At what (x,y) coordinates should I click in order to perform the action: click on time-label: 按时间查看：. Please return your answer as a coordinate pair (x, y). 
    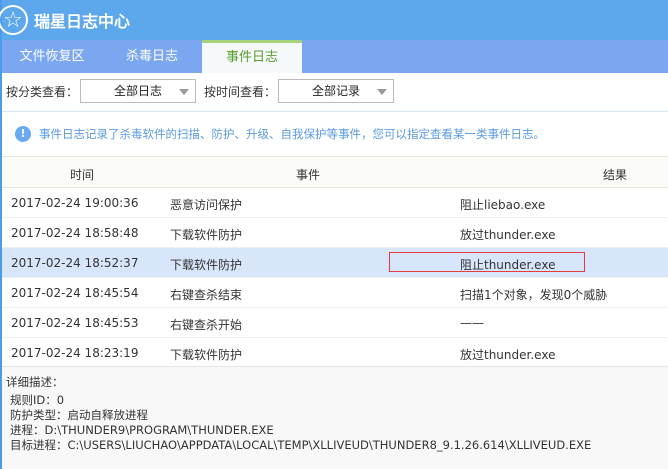
    Looking at the image, I should click on (240, 91).